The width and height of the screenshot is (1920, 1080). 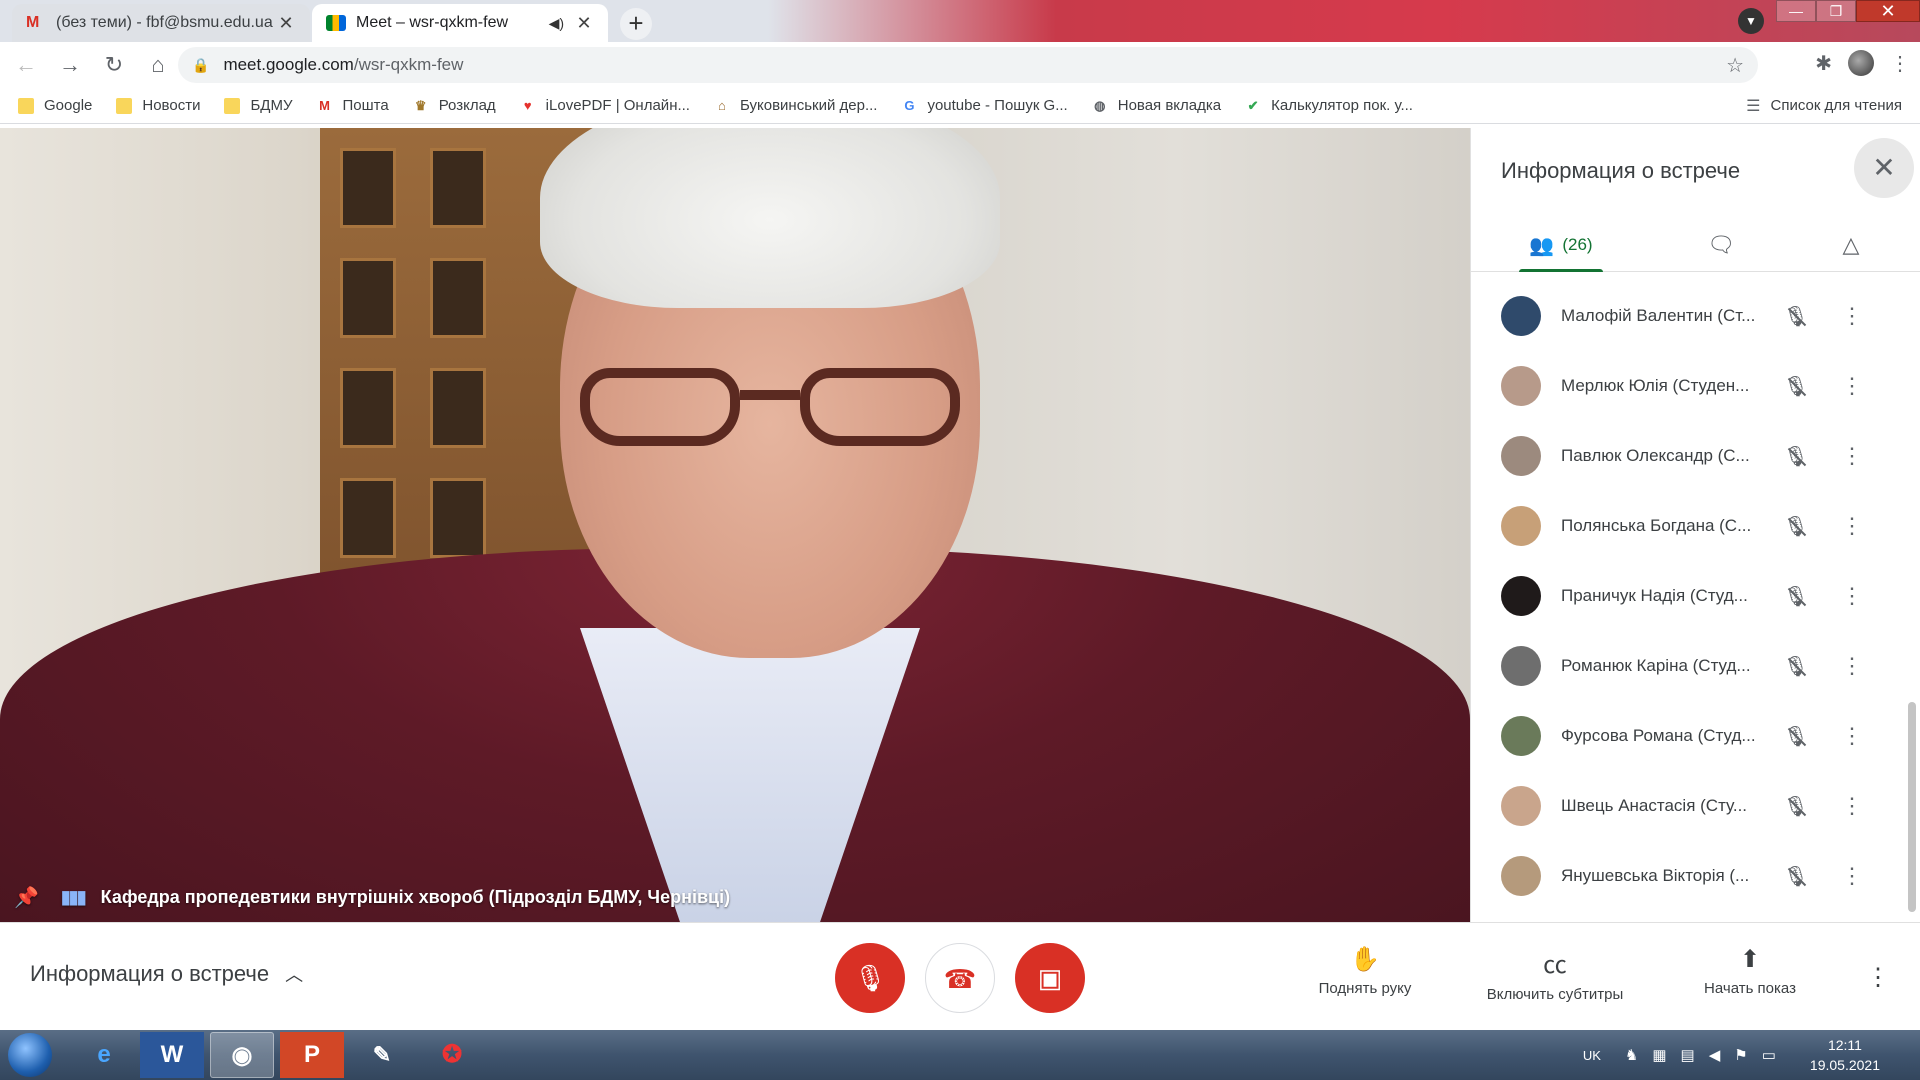 What do you see at coordinates (1721, 245) in the screenshot?
I see `tab-chat: 🗨` at bounding box center [1721, 245].